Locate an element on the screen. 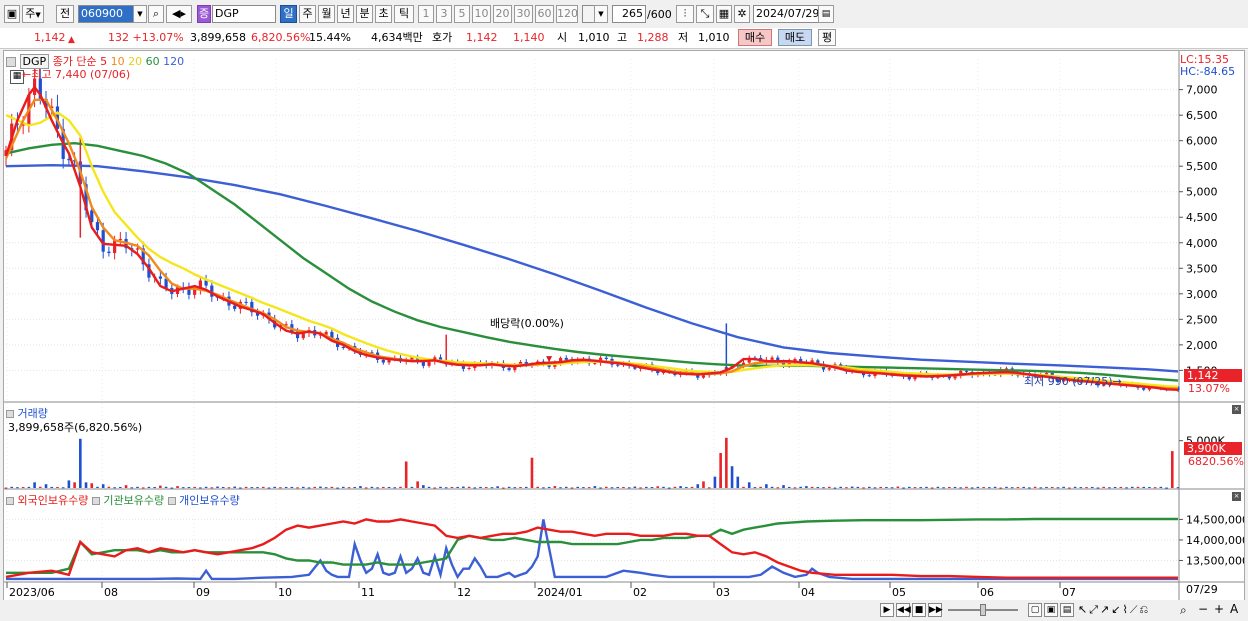  price-tick-label: 6,000 is located at coordinates (1202, 141).